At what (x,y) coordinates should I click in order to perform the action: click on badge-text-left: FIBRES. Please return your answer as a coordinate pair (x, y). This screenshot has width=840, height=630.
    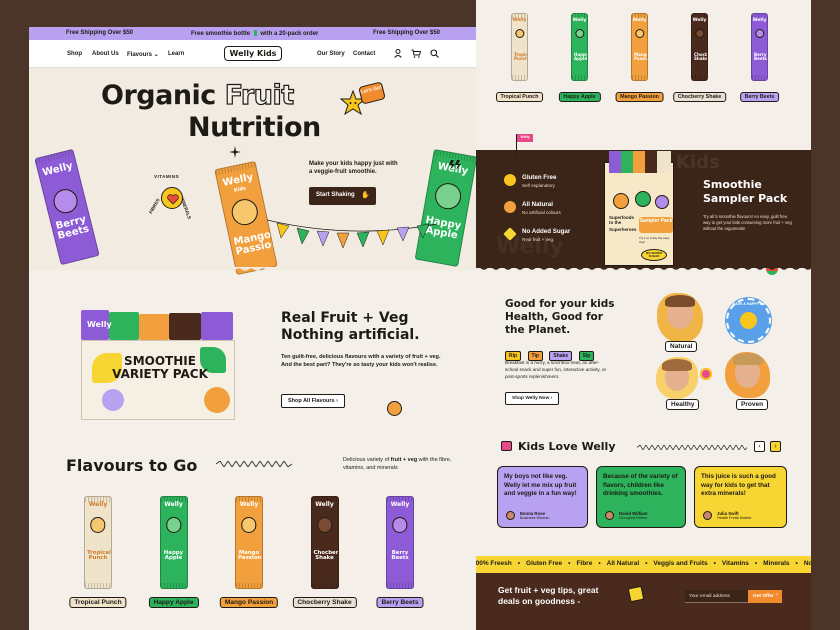
    Looking at the image, I should click on (154, 206).